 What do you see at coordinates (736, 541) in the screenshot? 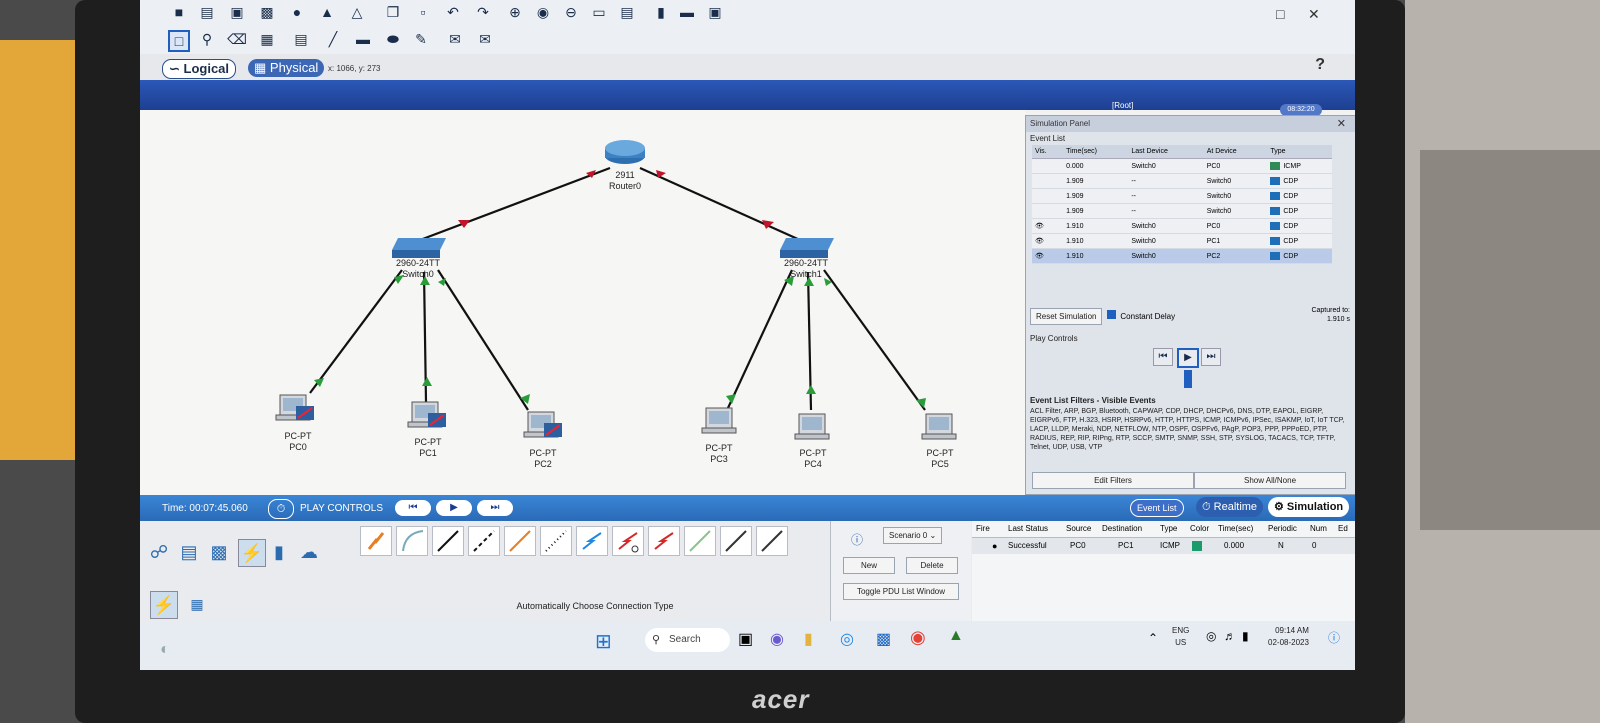
I see `iot-cable` at bounding box center [736, 541].